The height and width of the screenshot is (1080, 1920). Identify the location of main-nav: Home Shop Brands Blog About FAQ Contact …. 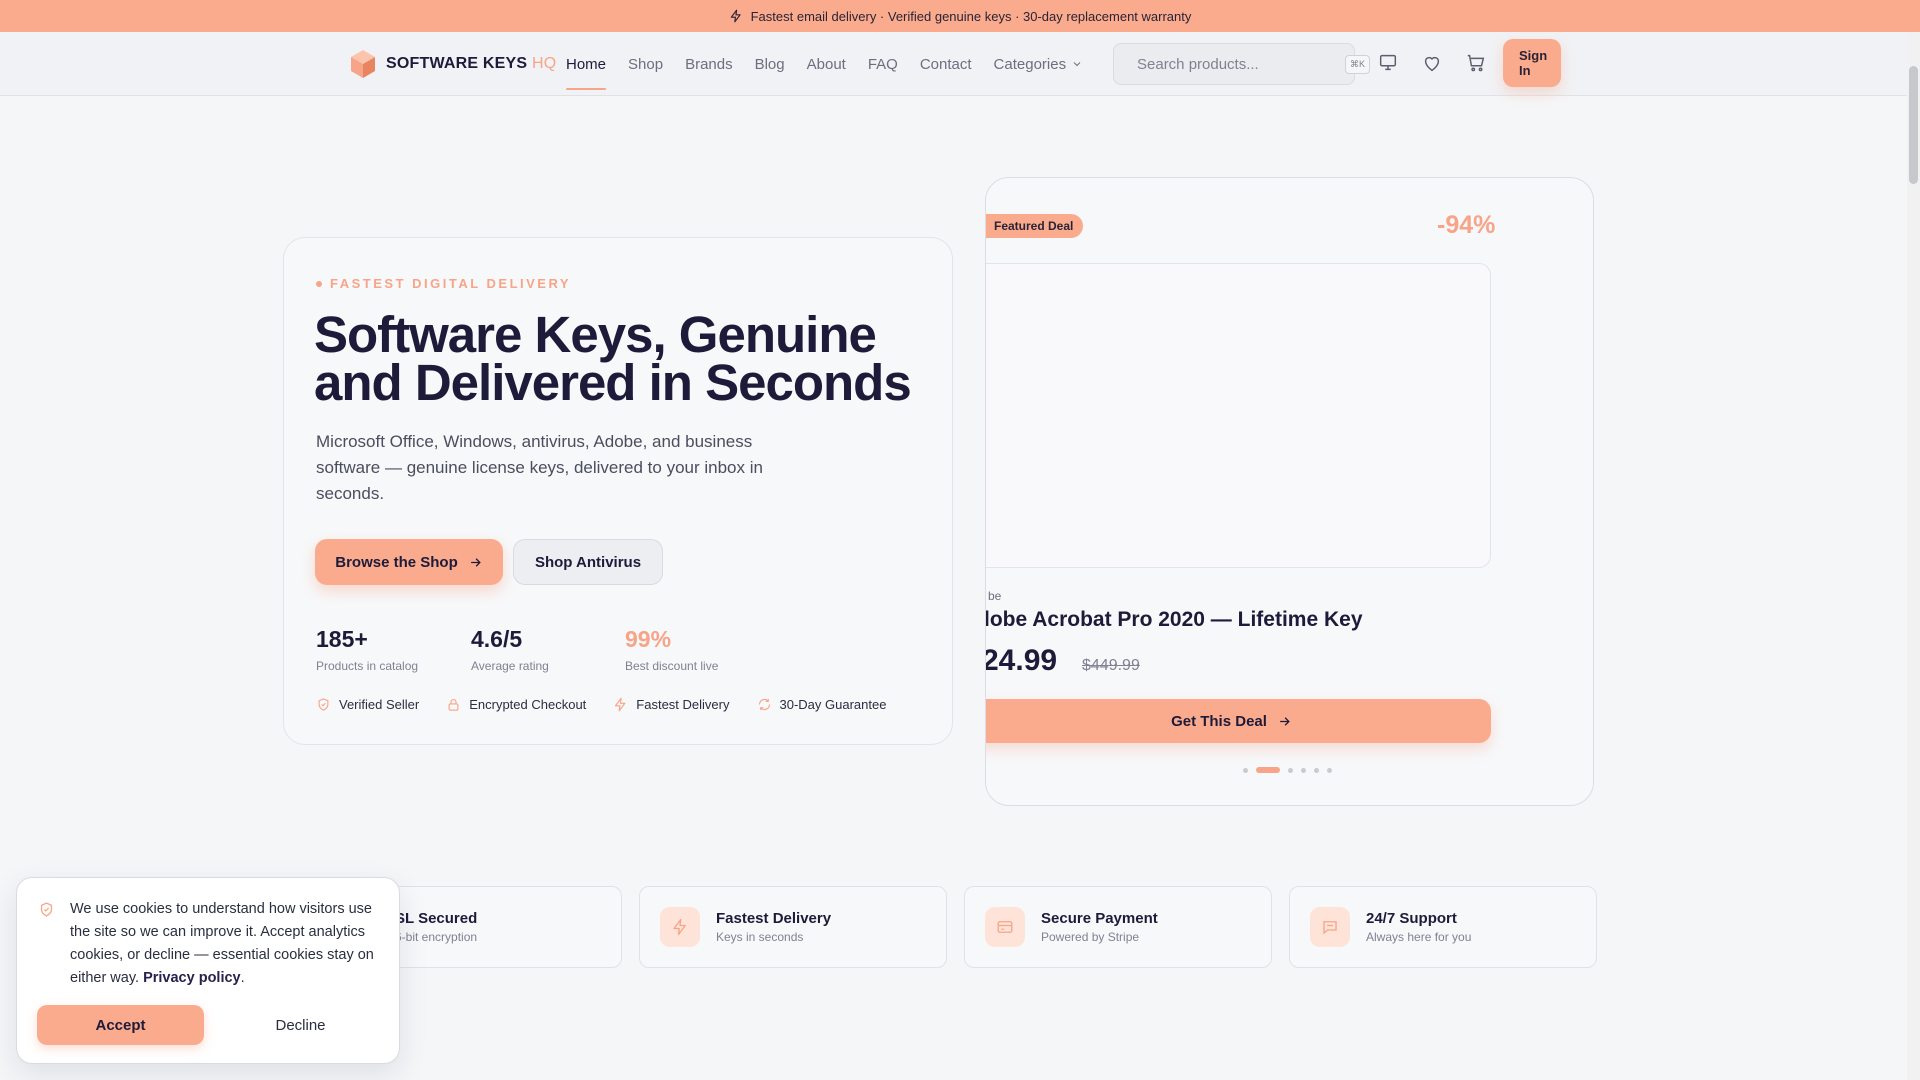
(824, 64).